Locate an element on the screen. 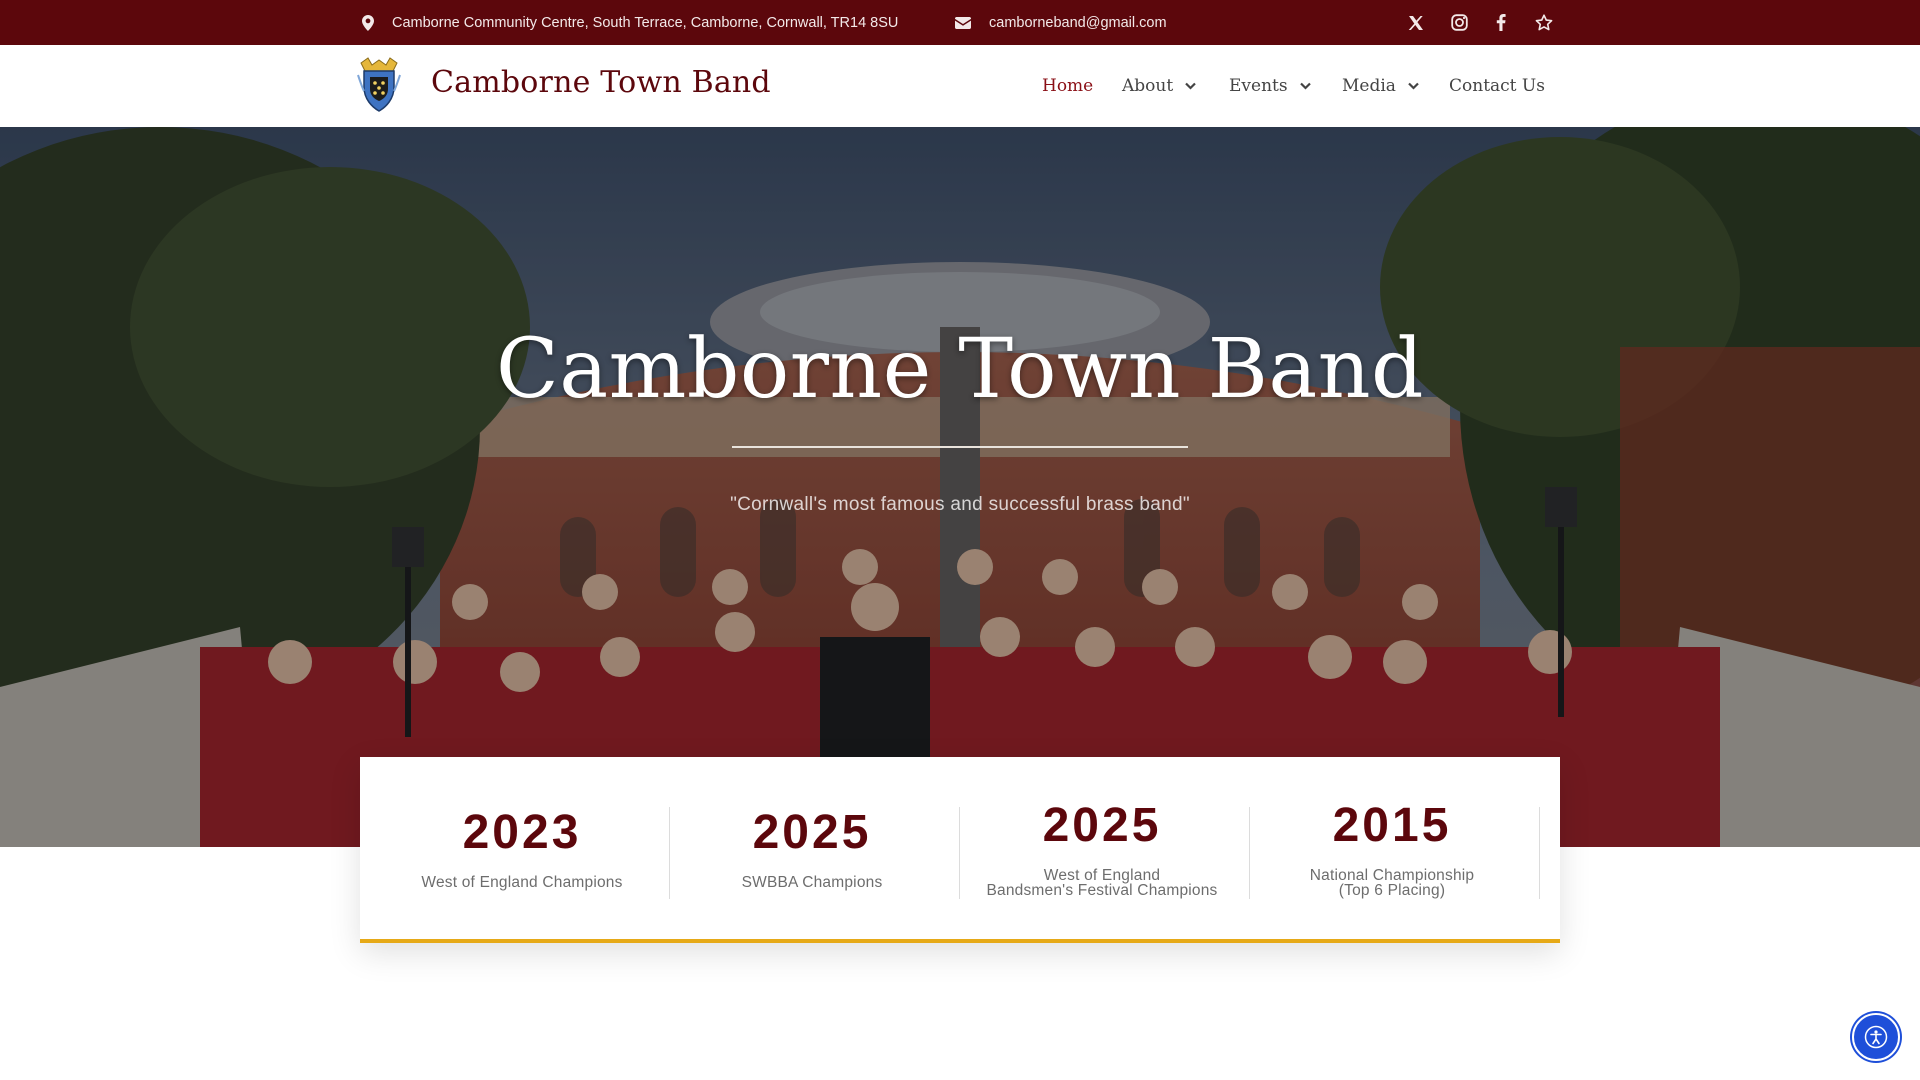  achievement-year: 2023 is located at coordinates (522, 832).